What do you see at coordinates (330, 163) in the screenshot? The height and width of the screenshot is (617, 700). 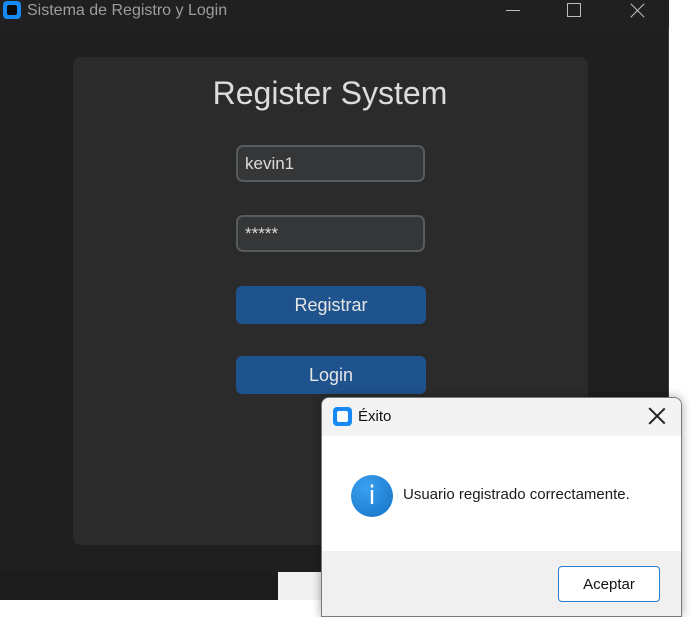 I see `username-input` at bounding box center [330, 163].